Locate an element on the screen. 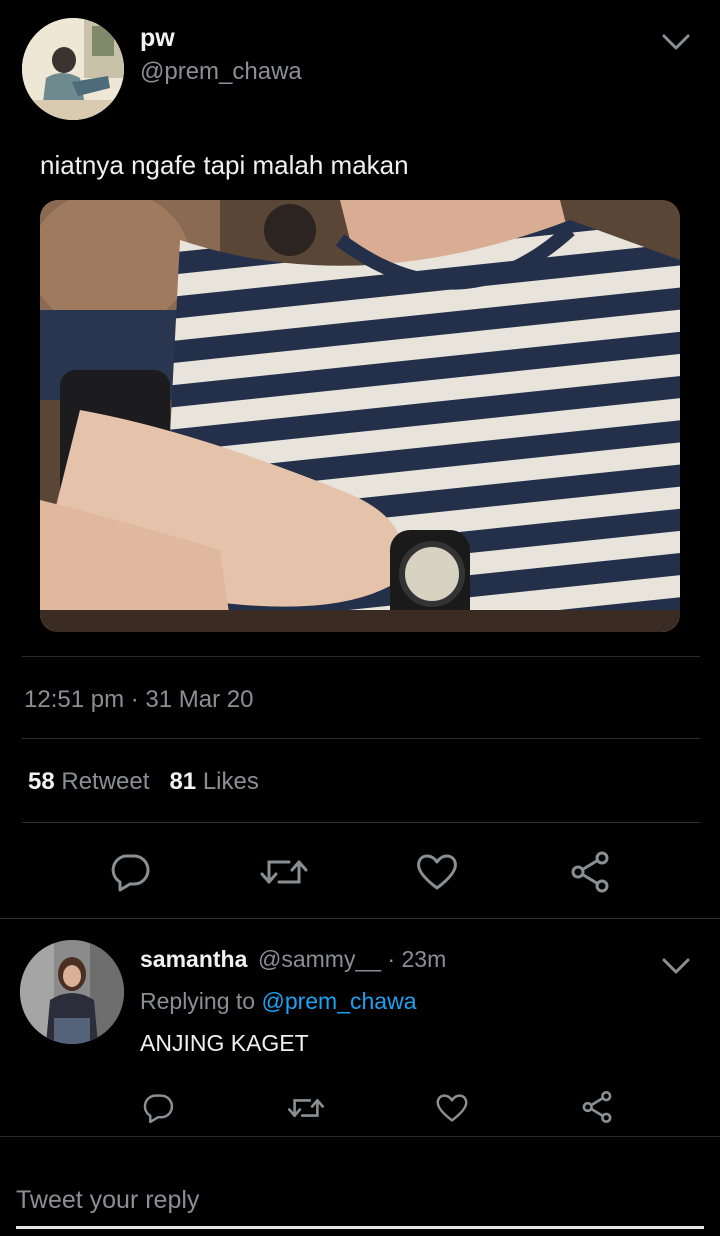  replying-mention: @prem_chawa is located at coordinates (338, 1001).